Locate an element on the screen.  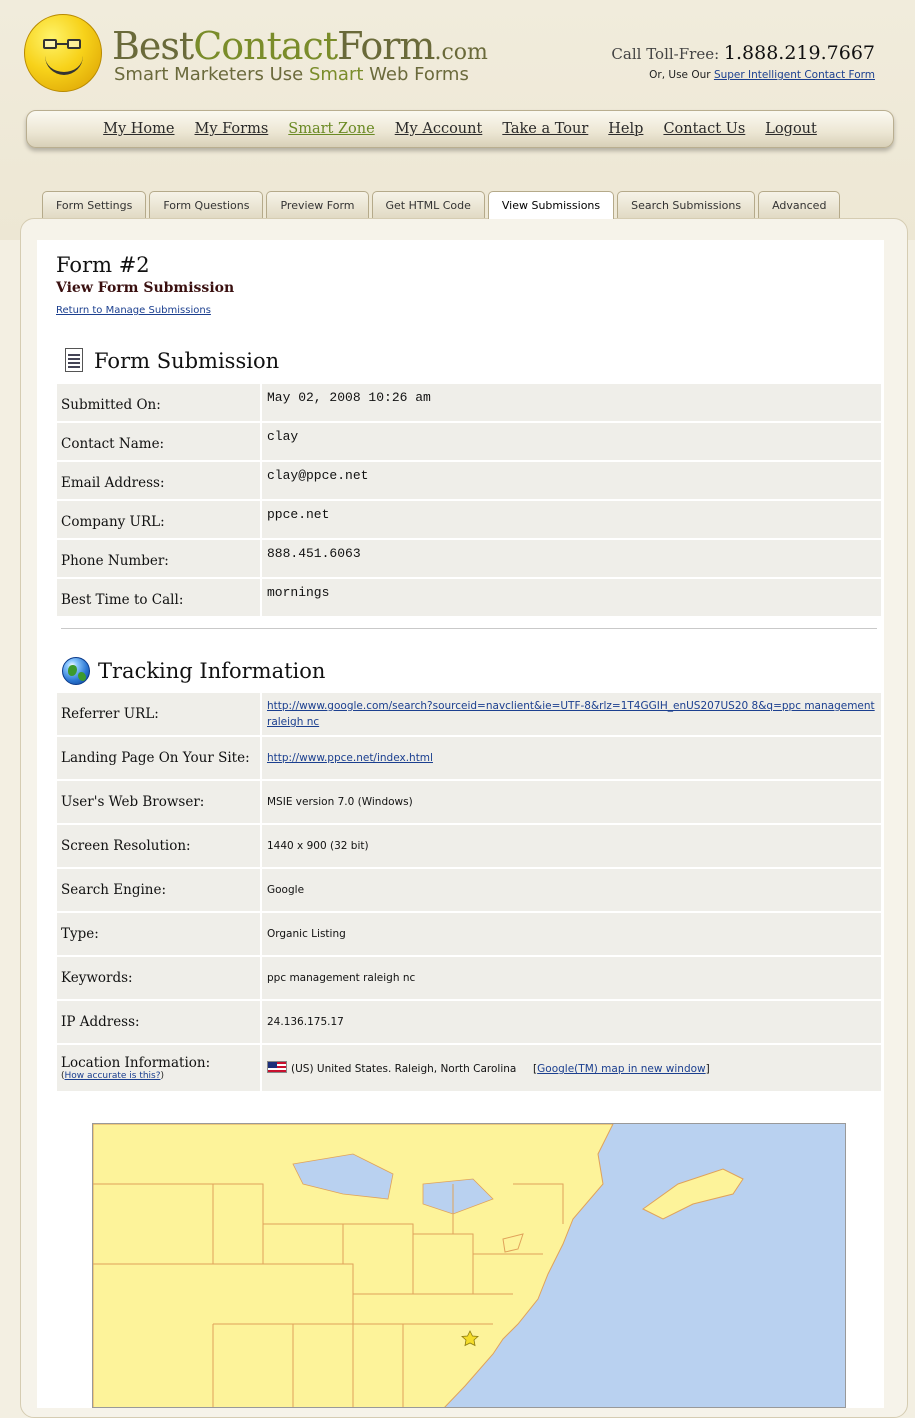
field-label: IP Address: is located at coordinates (159, 1023).